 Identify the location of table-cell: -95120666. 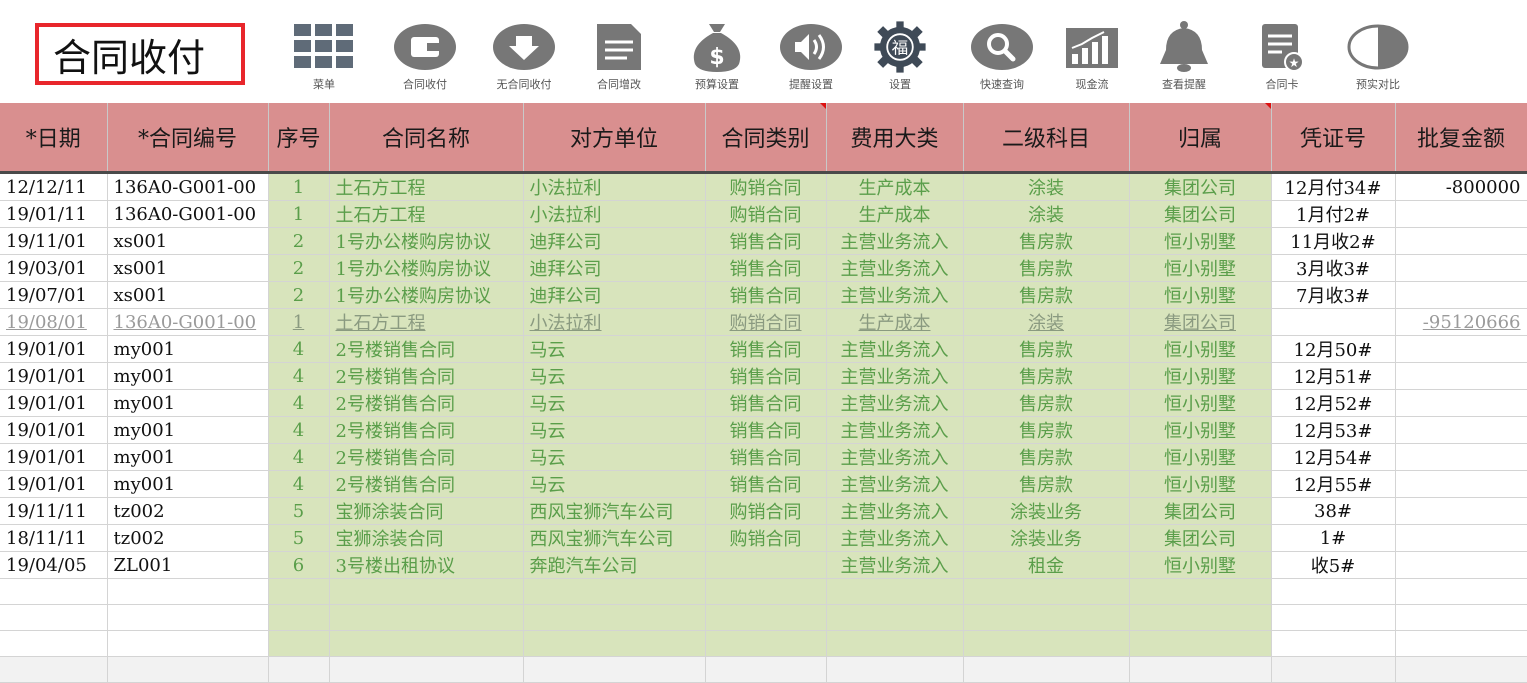
(1461, 322).